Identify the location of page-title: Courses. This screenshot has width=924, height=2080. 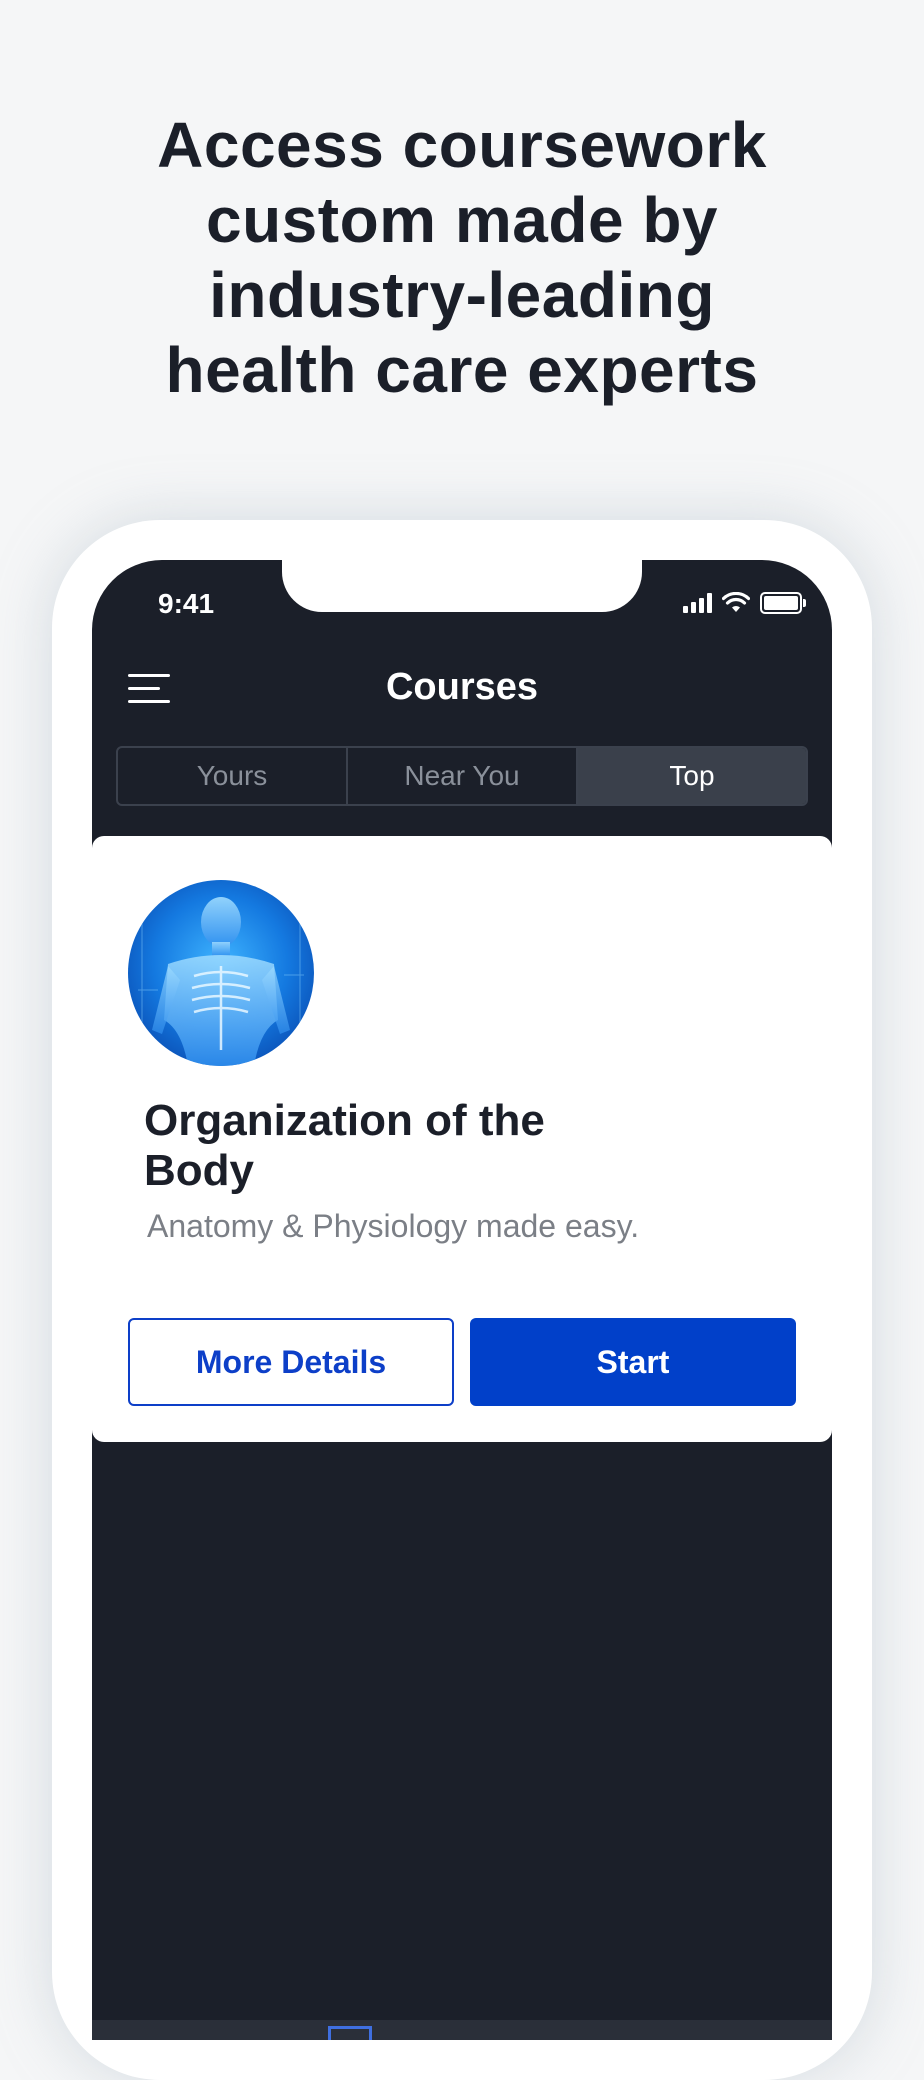
(462, 687).